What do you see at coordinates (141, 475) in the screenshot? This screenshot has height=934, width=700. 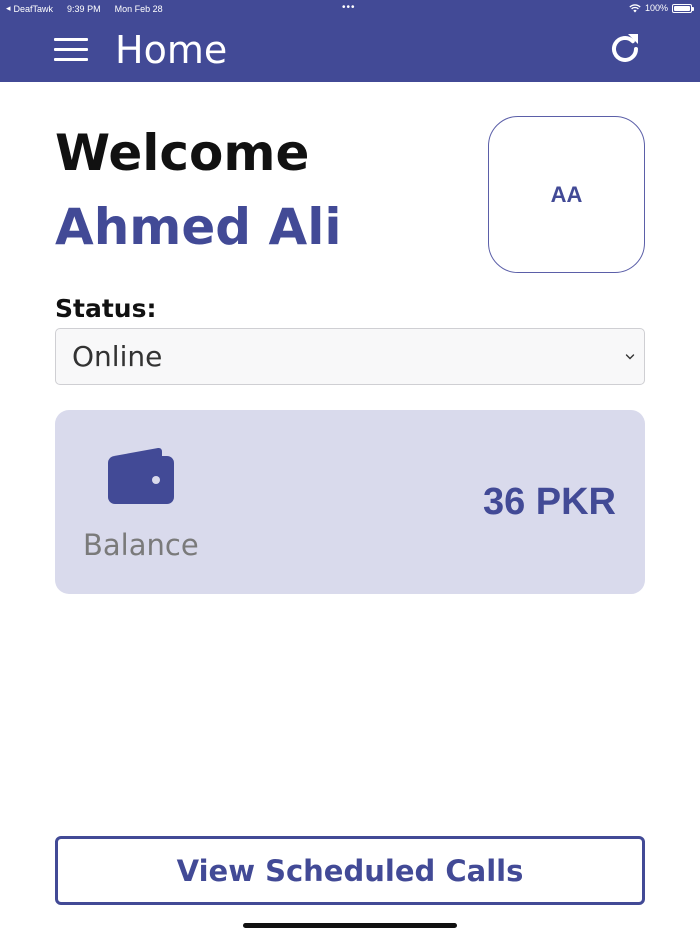 I see `wallet-icon` at bounding box center [141, 475].